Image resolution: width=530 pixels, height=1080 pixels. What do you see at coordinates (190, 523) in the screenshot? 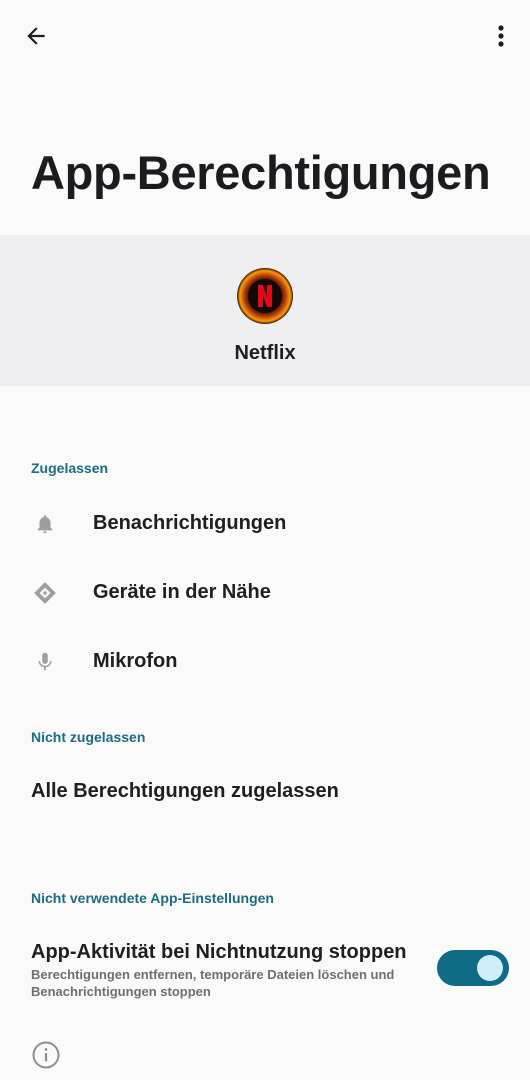
I see `permission-label: Benachrichtigungen` at bounding box center [190, 523].